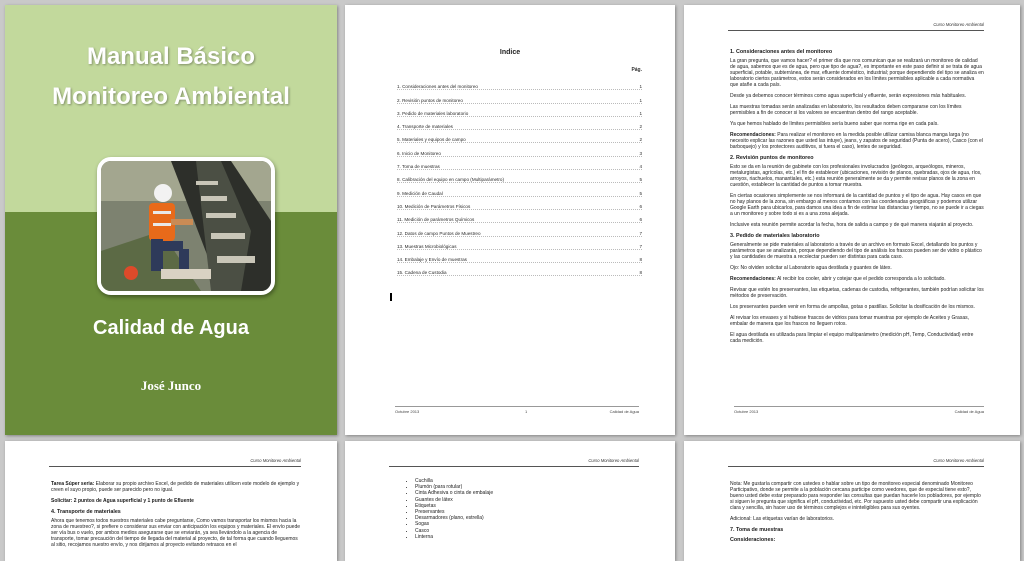 This screenshot has height=561, width=1024. Describe the element at coordinates (526, 411) in the screenshot. I see `footer-page-number: 1` at that location.